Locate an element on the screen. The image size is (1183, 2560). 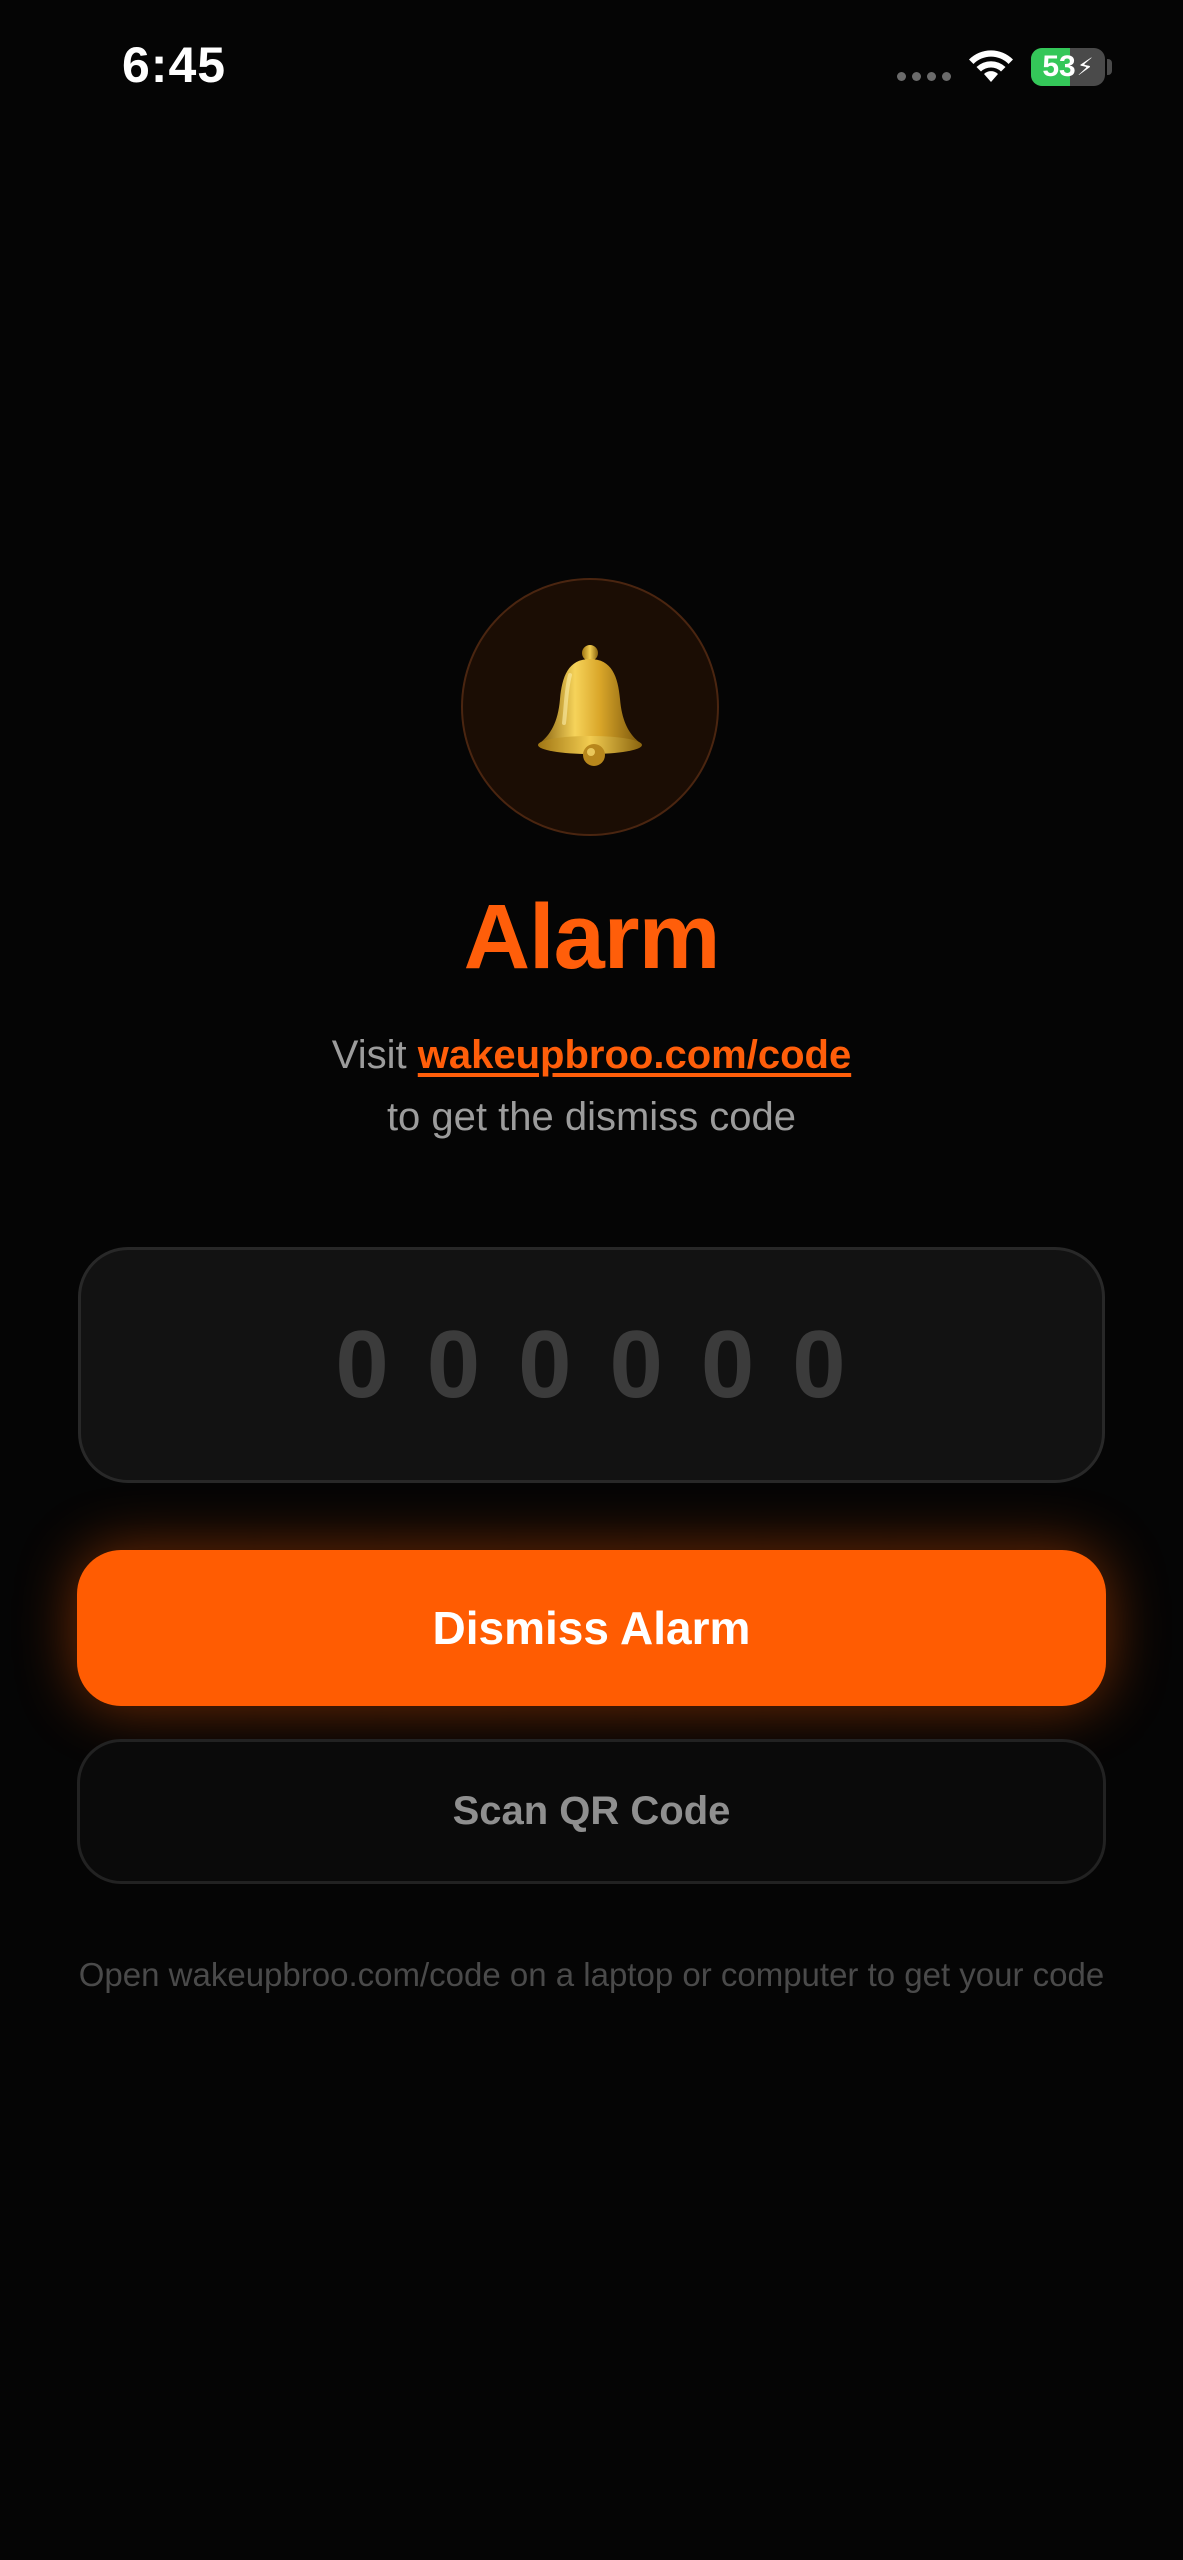
battery-cap is located at coordinates (1109, 67).